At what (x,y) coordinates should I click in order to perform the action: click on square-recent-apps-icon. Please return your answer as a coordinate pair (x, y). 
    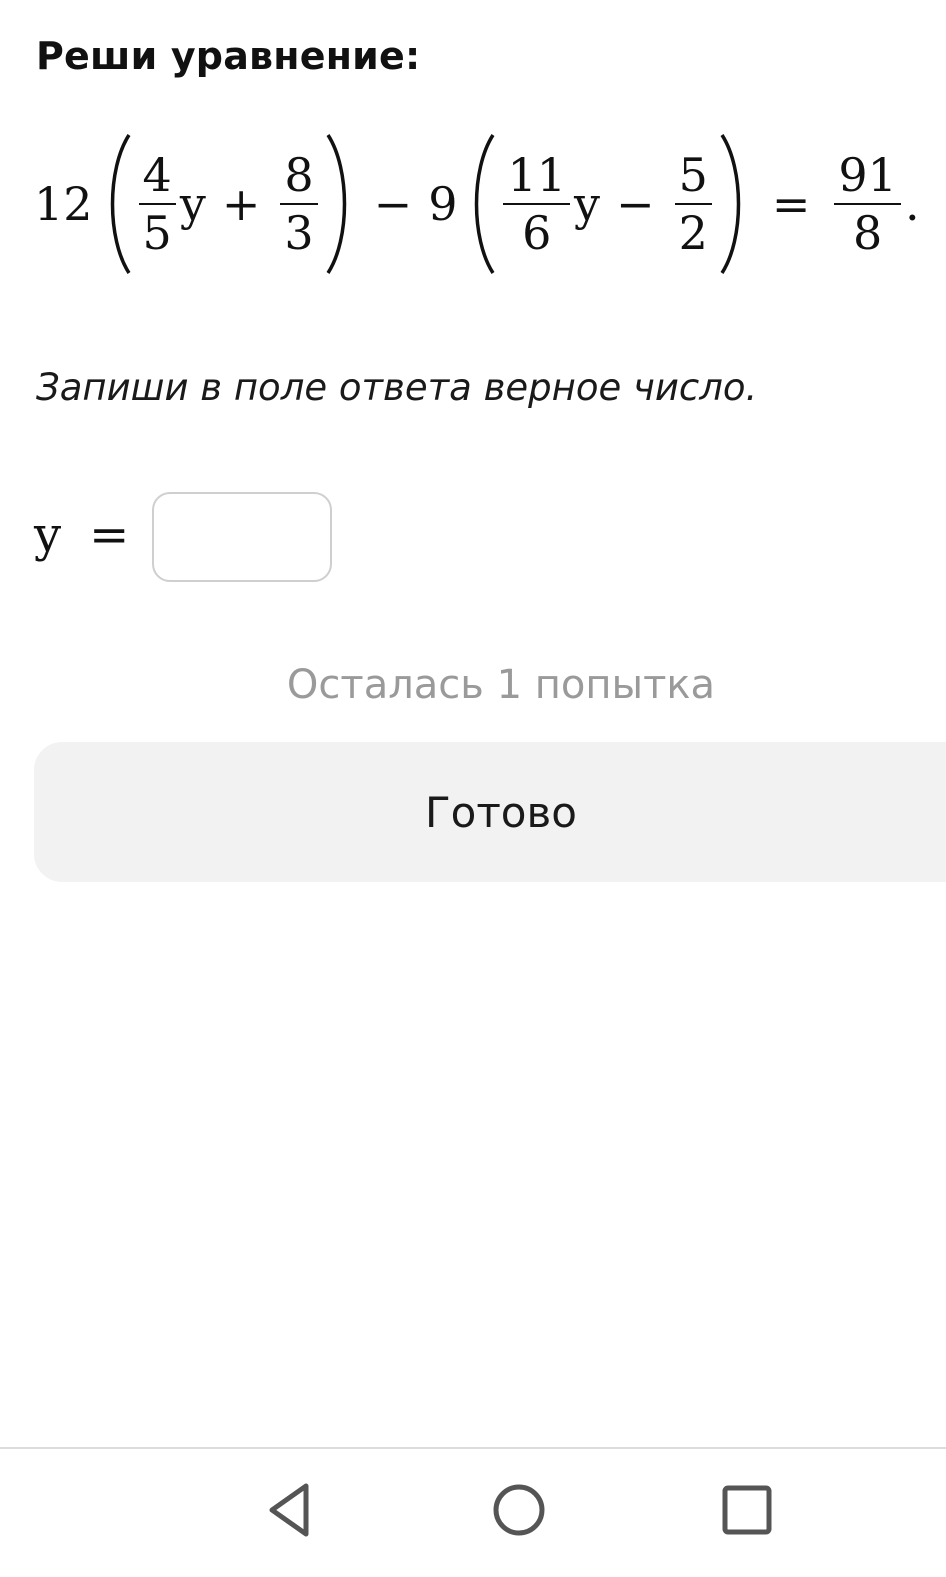
    Looking at the image, I should click on (747, 1510).